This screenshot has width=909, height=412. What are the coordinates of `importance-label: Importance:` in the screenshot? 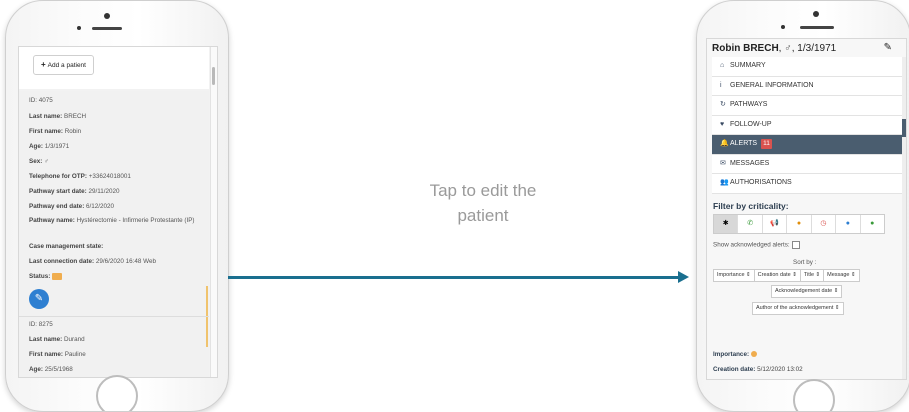 It's located at (731, 354).